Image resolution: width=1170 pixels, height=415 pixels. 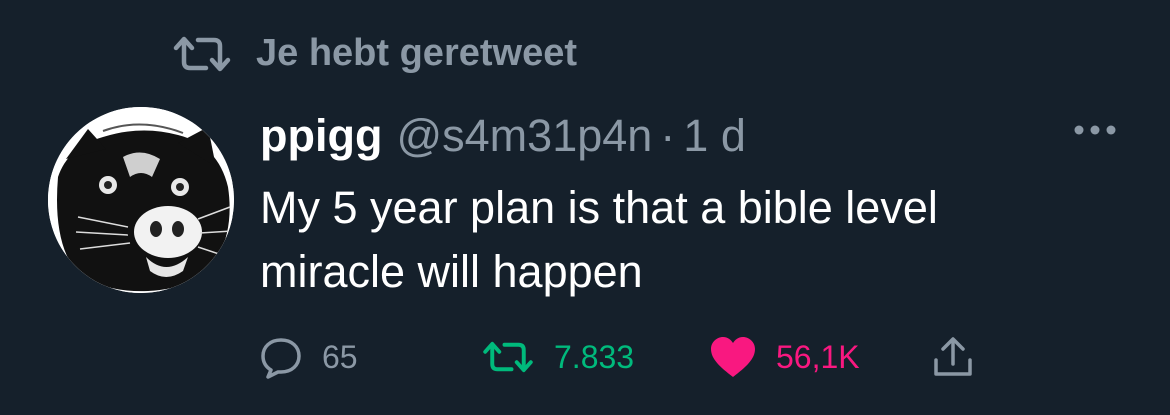 What do you see at coordinates (321, 136) in the screenshot?
I see `author-name: ppigg` at bounding box center [321, 136].